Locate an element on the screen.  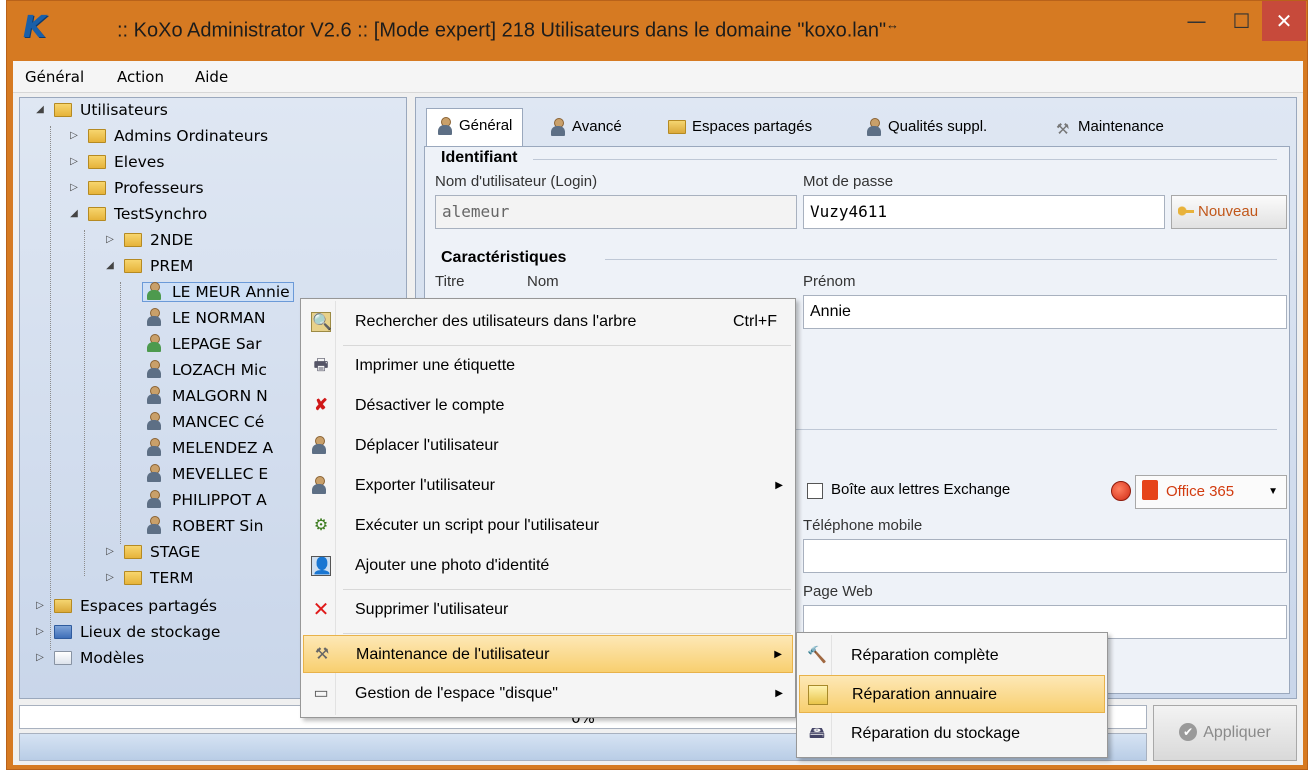
web-label: Page Web is located at coordinates (838, 591).